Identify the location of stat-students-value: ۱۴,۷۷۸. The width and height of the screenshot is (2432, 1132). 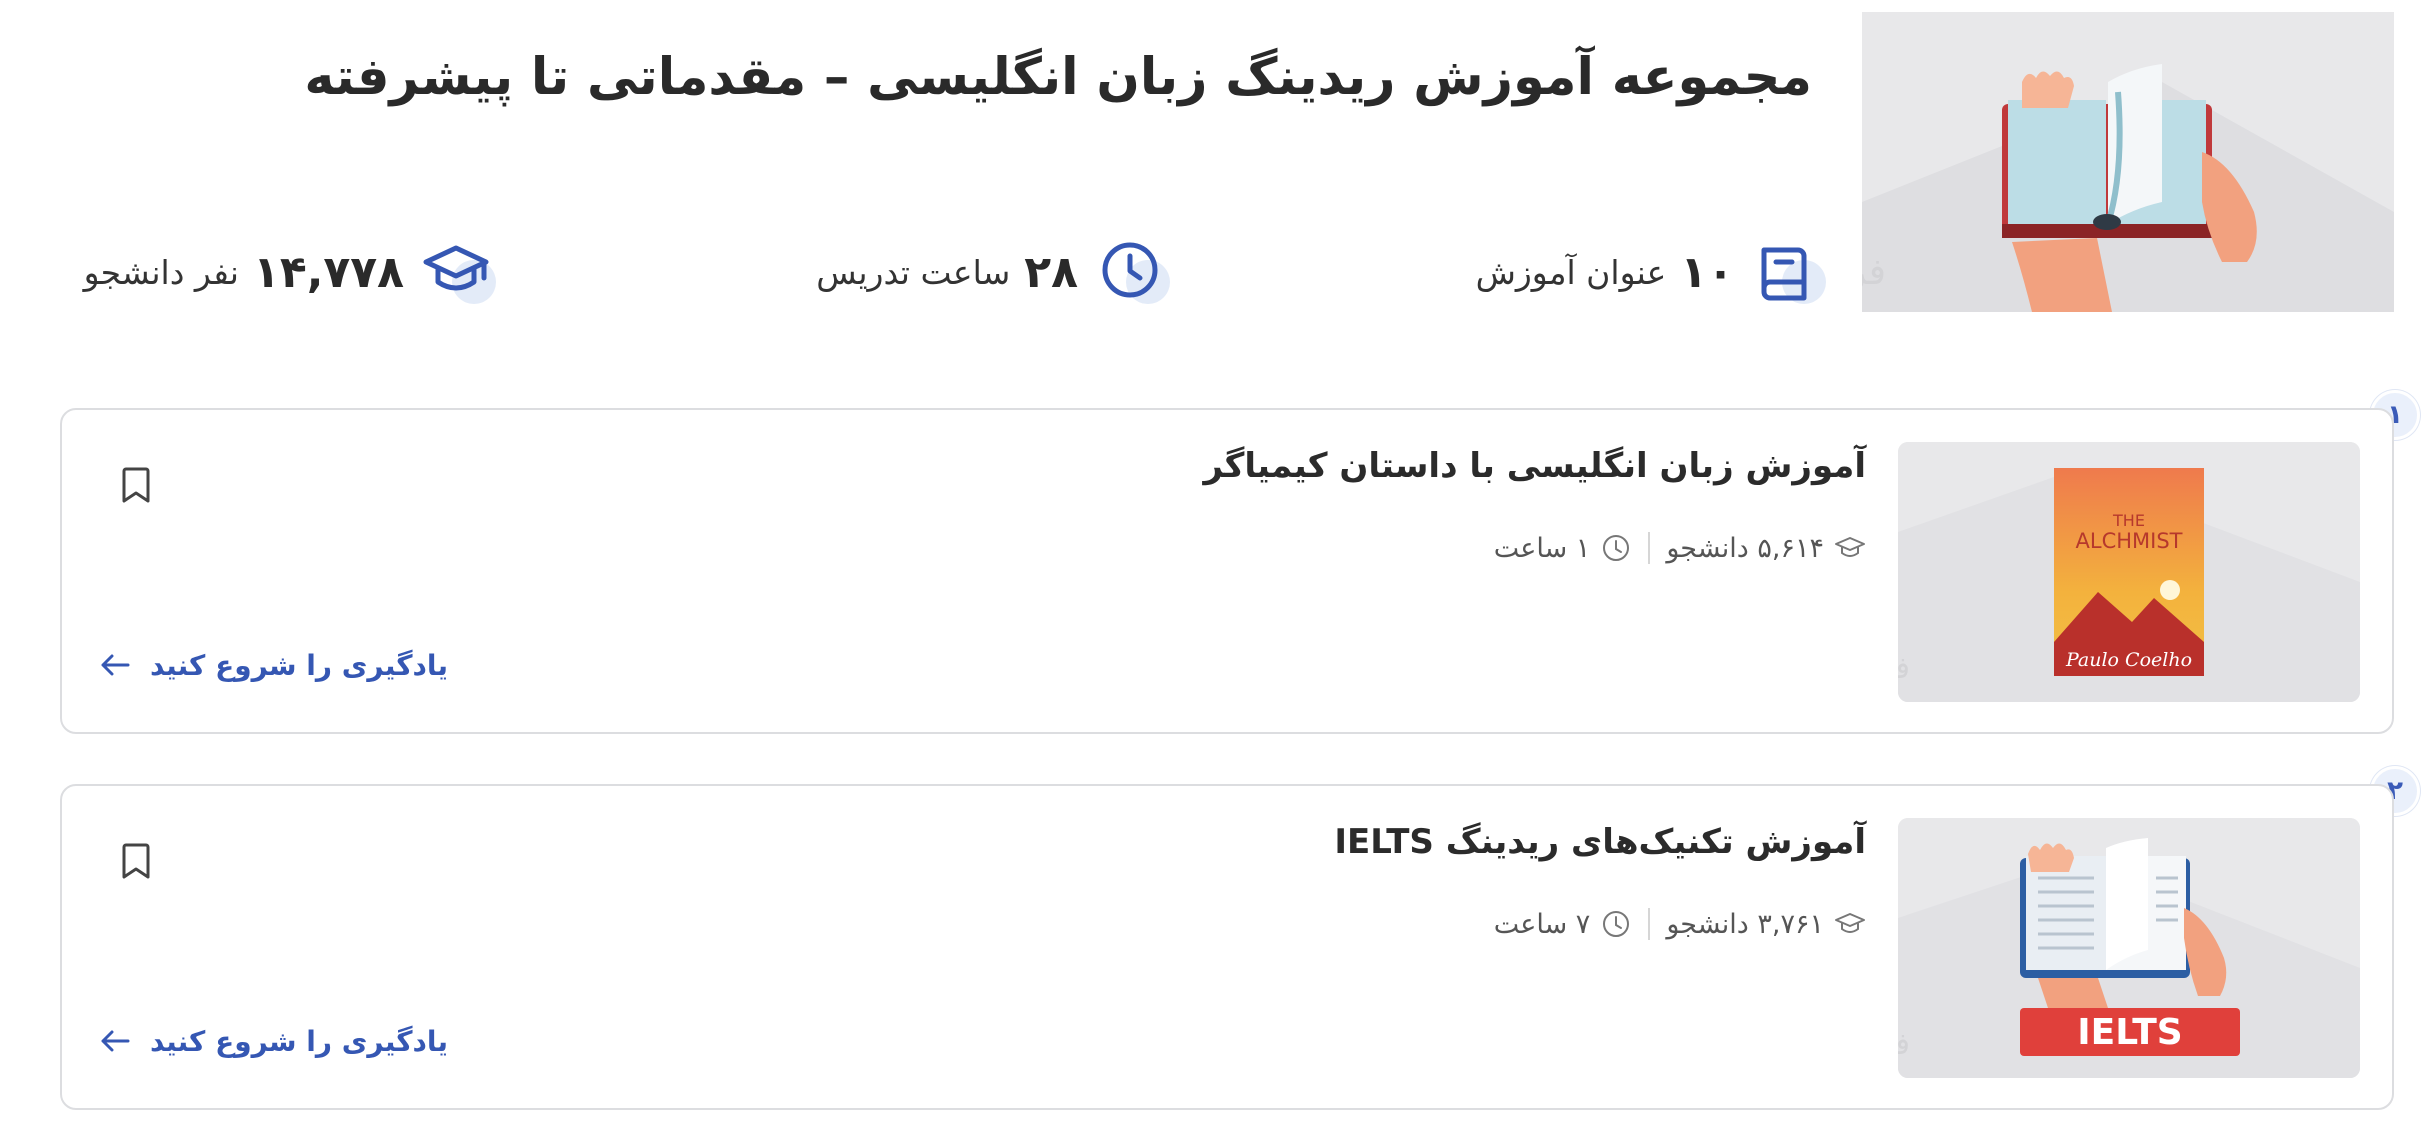
(328, 272).